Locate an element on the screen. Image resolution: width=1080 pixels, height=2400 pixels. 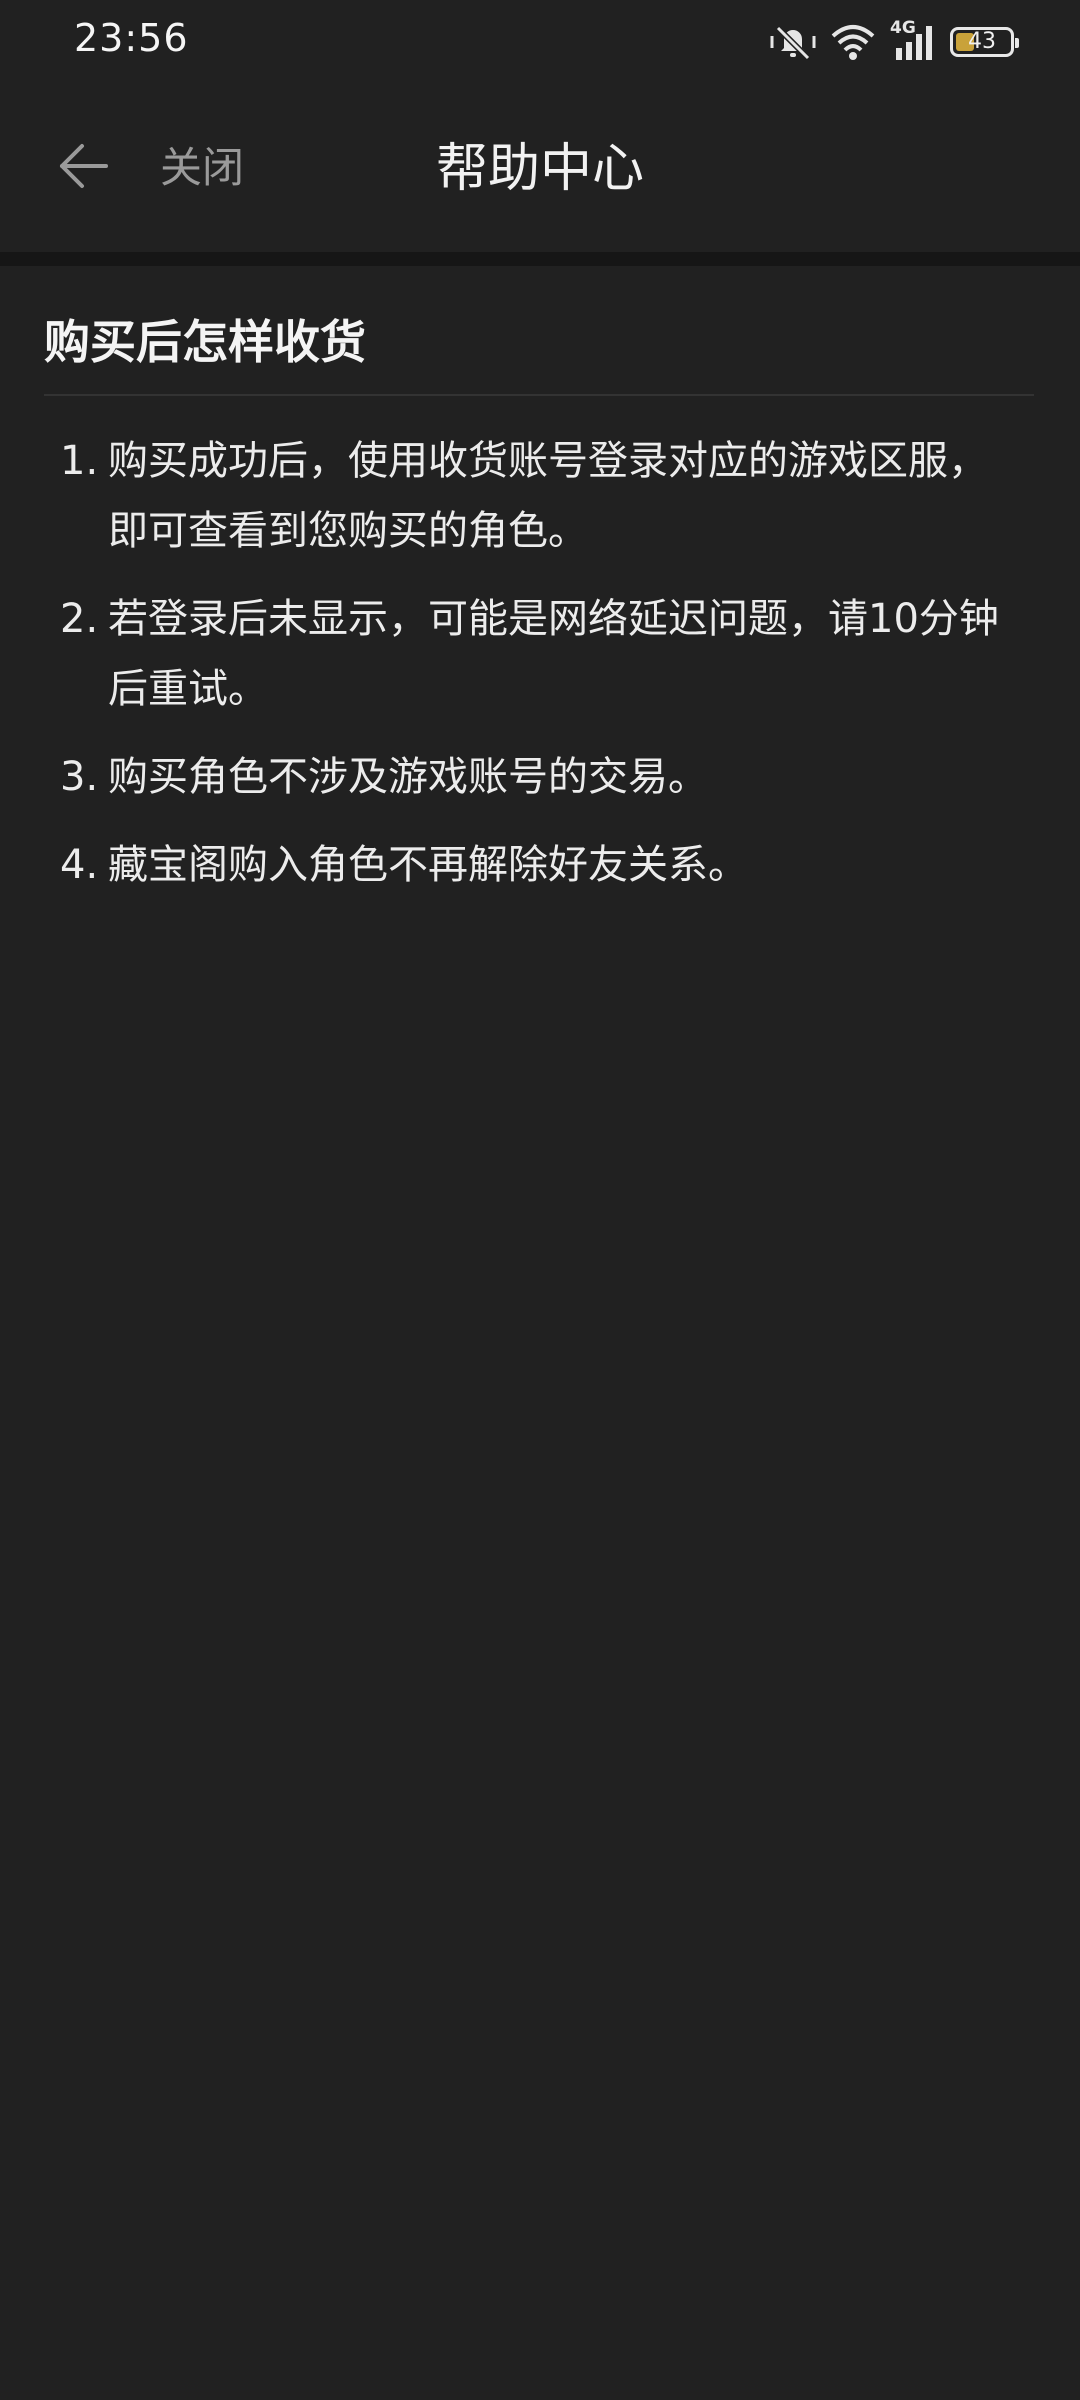
battery-tip is located at coordinates (1017, 43).